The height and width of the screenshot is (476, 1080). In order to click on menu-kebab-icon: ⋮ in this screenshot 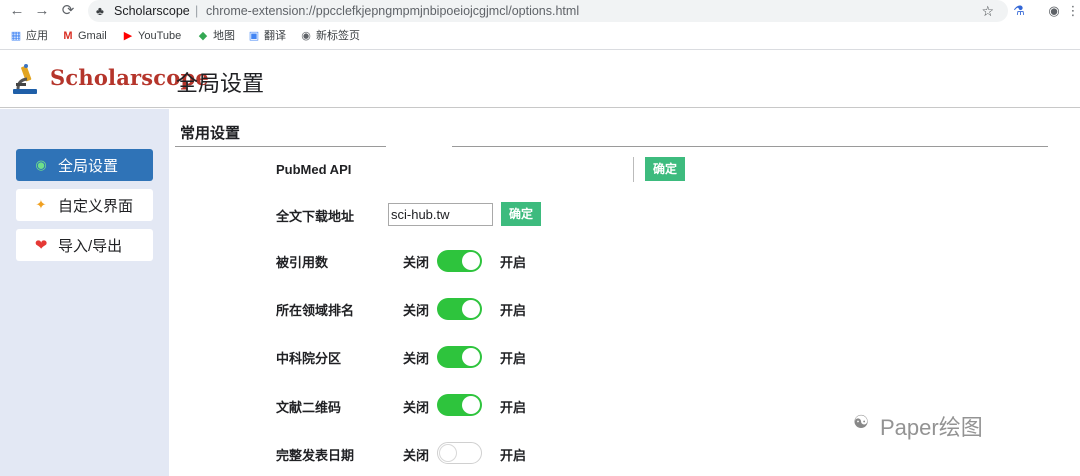, I will do `click(1072, 11)`.